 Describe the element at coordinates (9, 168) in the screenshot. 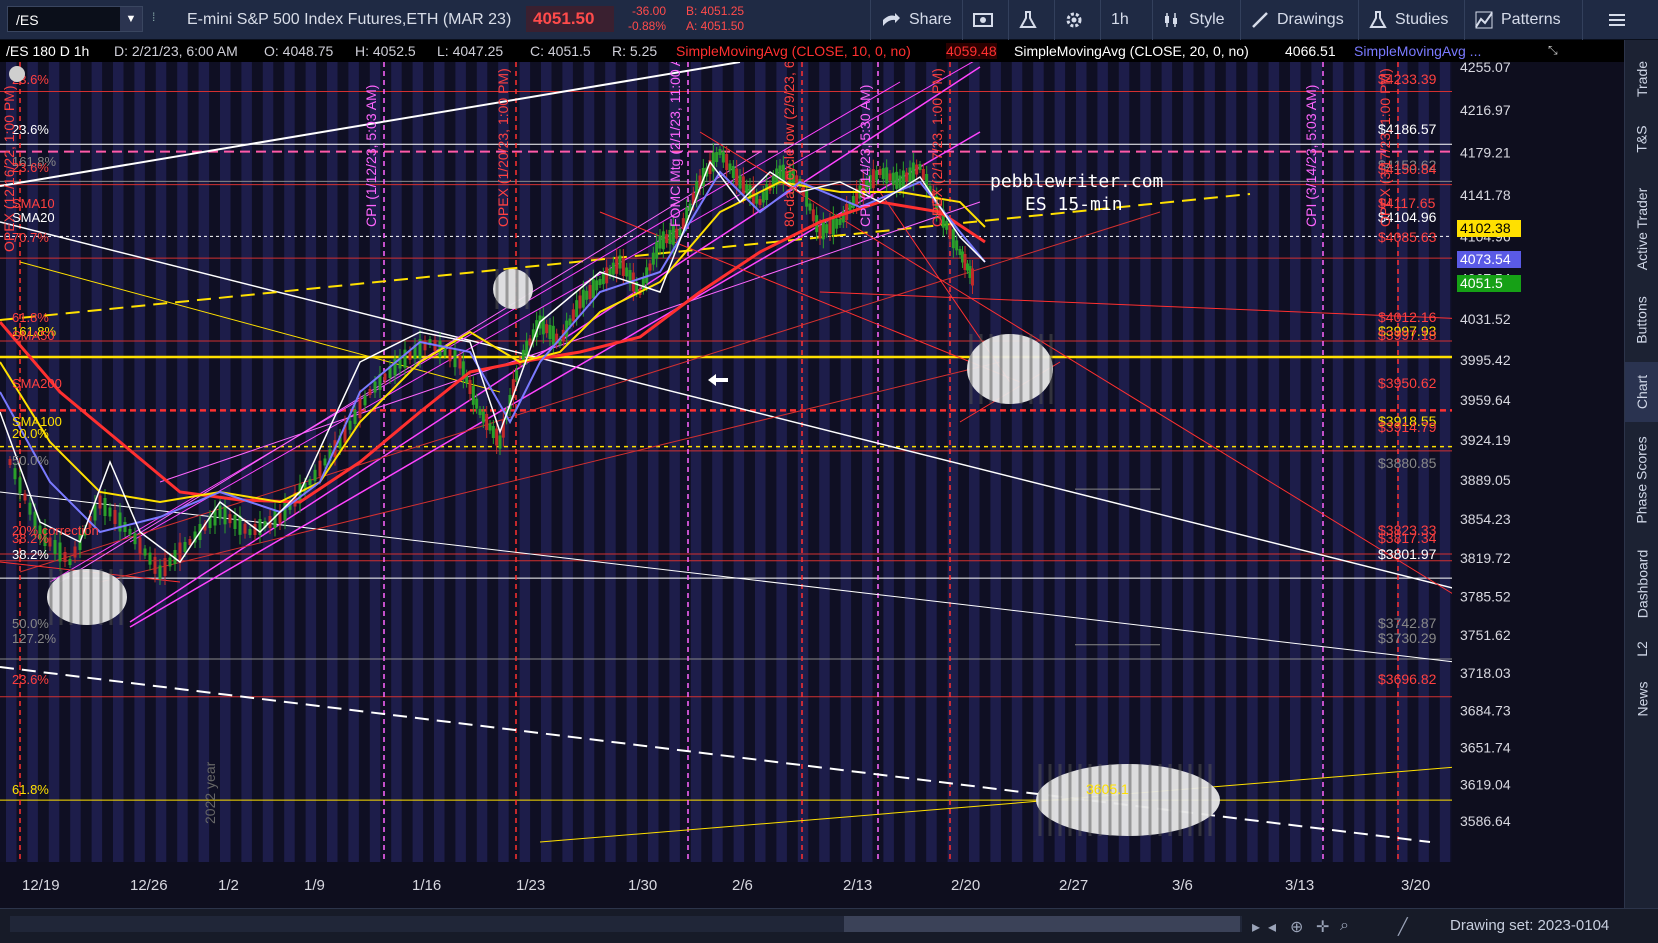

I see `event-label: OPEX (12/16/22, 1:00 PM)` at that location.